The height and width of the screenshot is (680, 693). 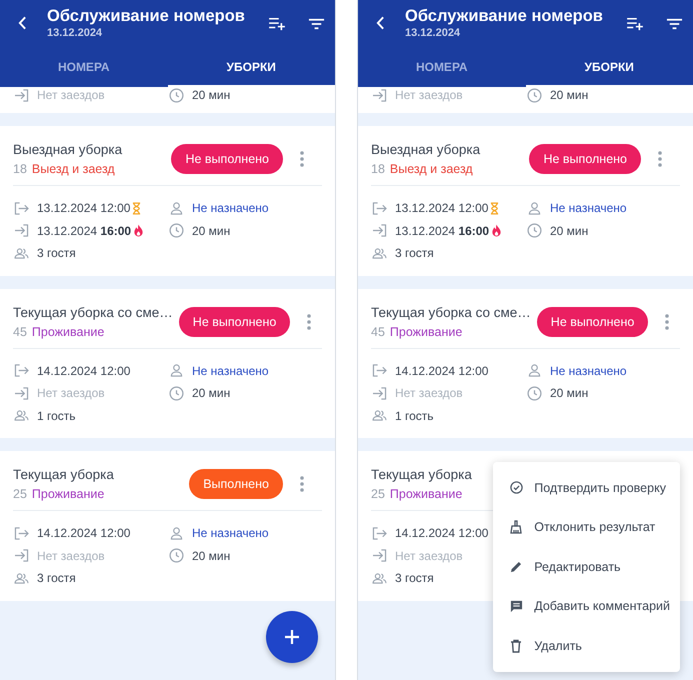 I want to click on card-title: Выездная уборка, so click(x=425, y=150).